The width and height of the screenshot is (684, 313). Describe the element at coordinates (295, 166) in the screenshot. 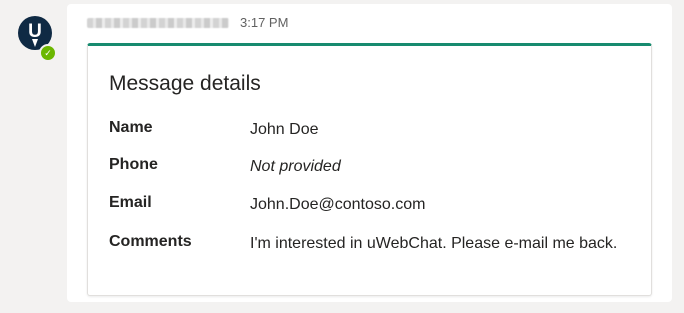

I see `field-value-phone: Not provided` at that location.